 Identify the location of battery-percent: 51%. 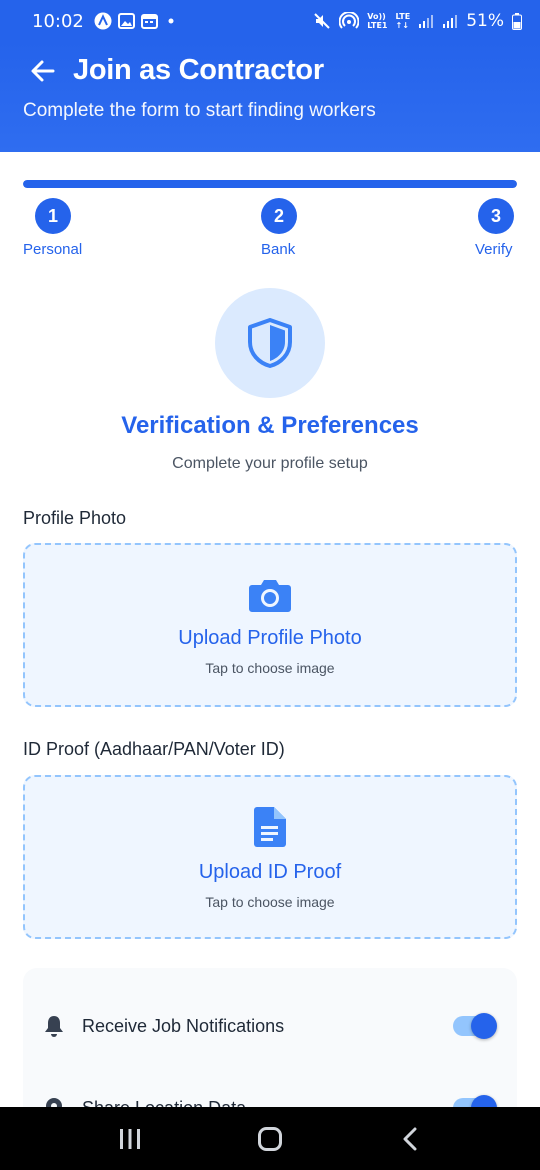
(485, 21).